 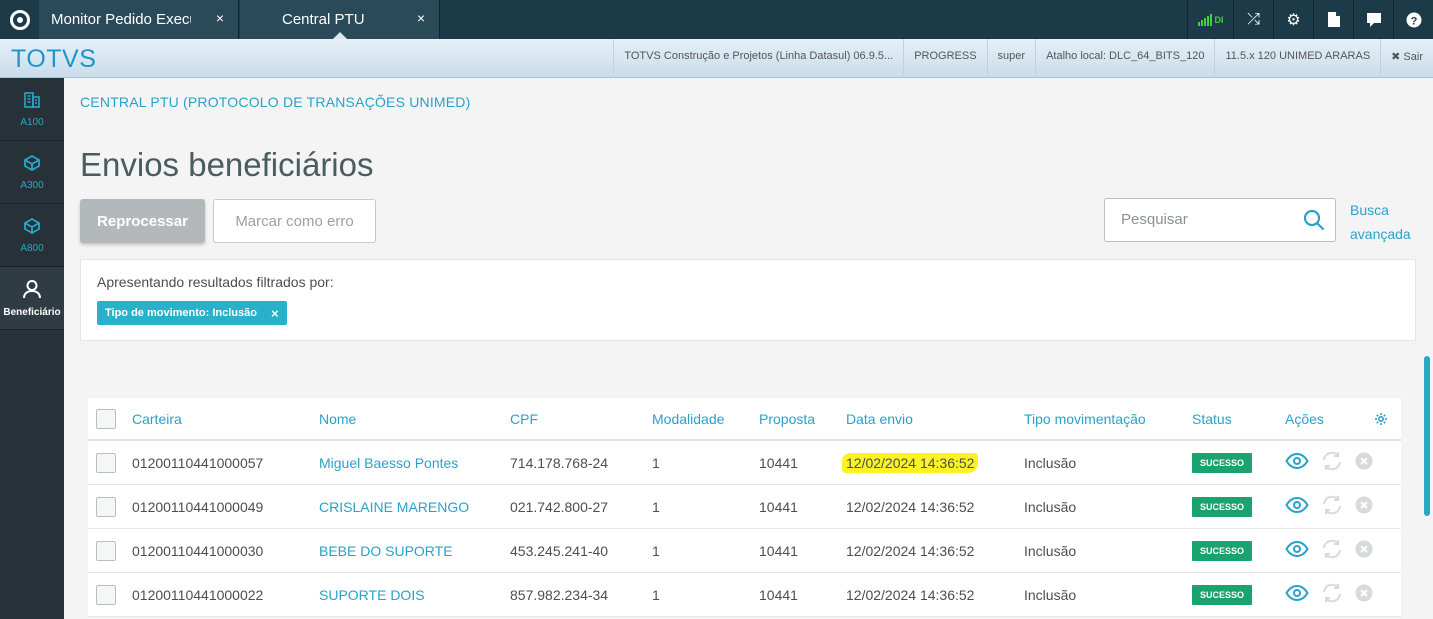 I want to click on filter-chip: Tipo de movimento: Inclusão ×, so click(x=192, y=313).